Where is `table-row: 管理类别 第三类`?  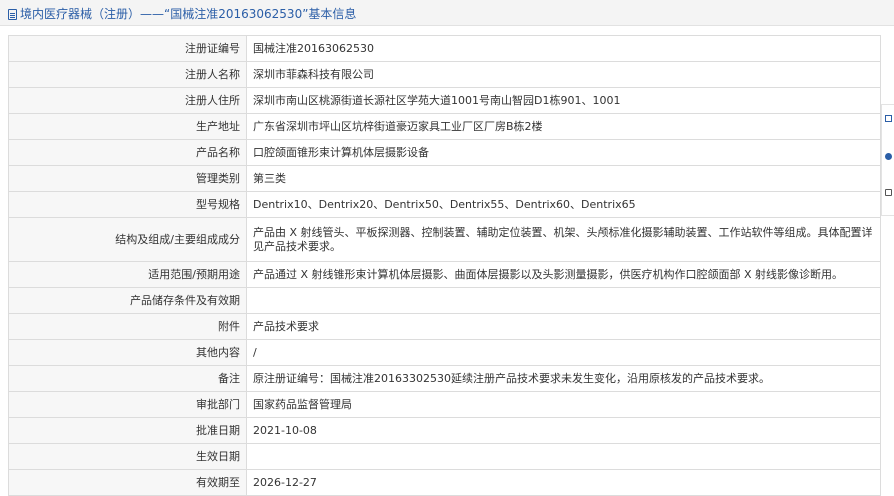
table-row: 管理类别 第三类 is located at coordinates (444, 178).